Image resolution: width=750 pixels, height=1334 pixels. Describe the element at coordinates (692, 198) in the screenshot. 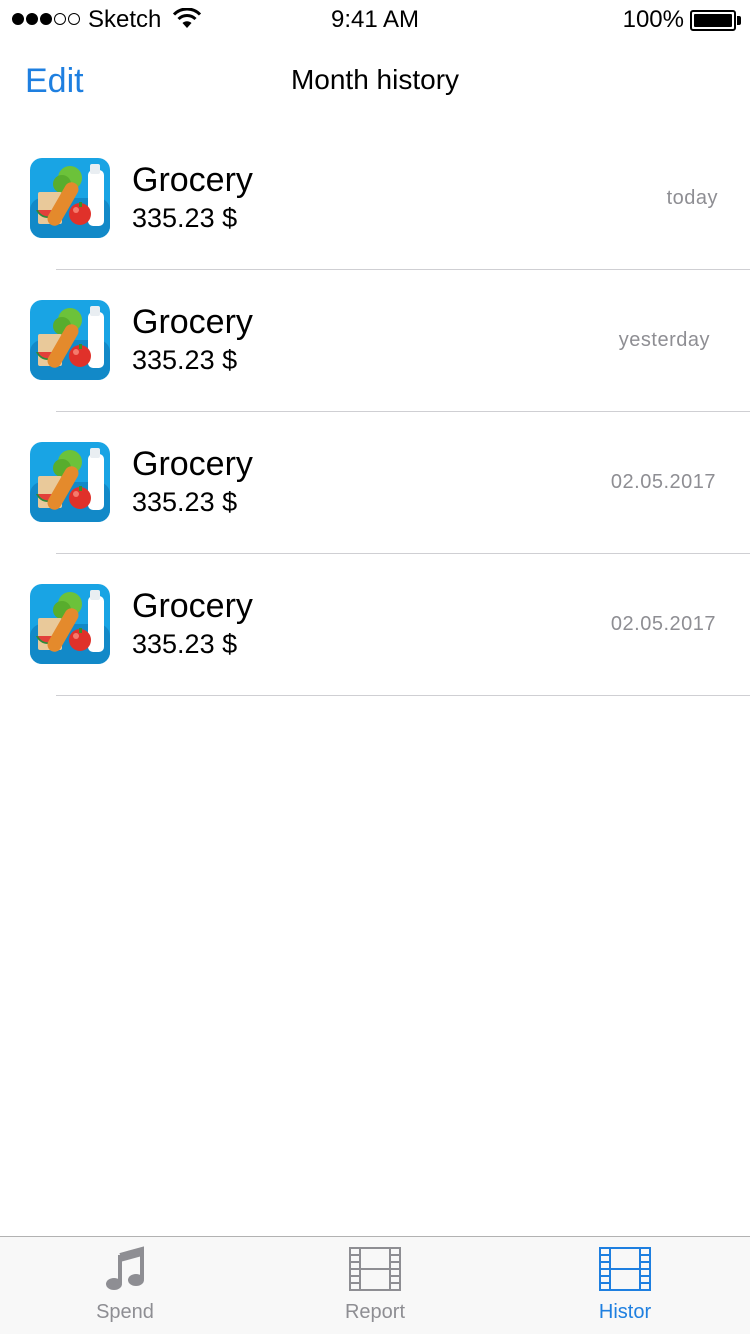

I see `row-date: today` at that location.